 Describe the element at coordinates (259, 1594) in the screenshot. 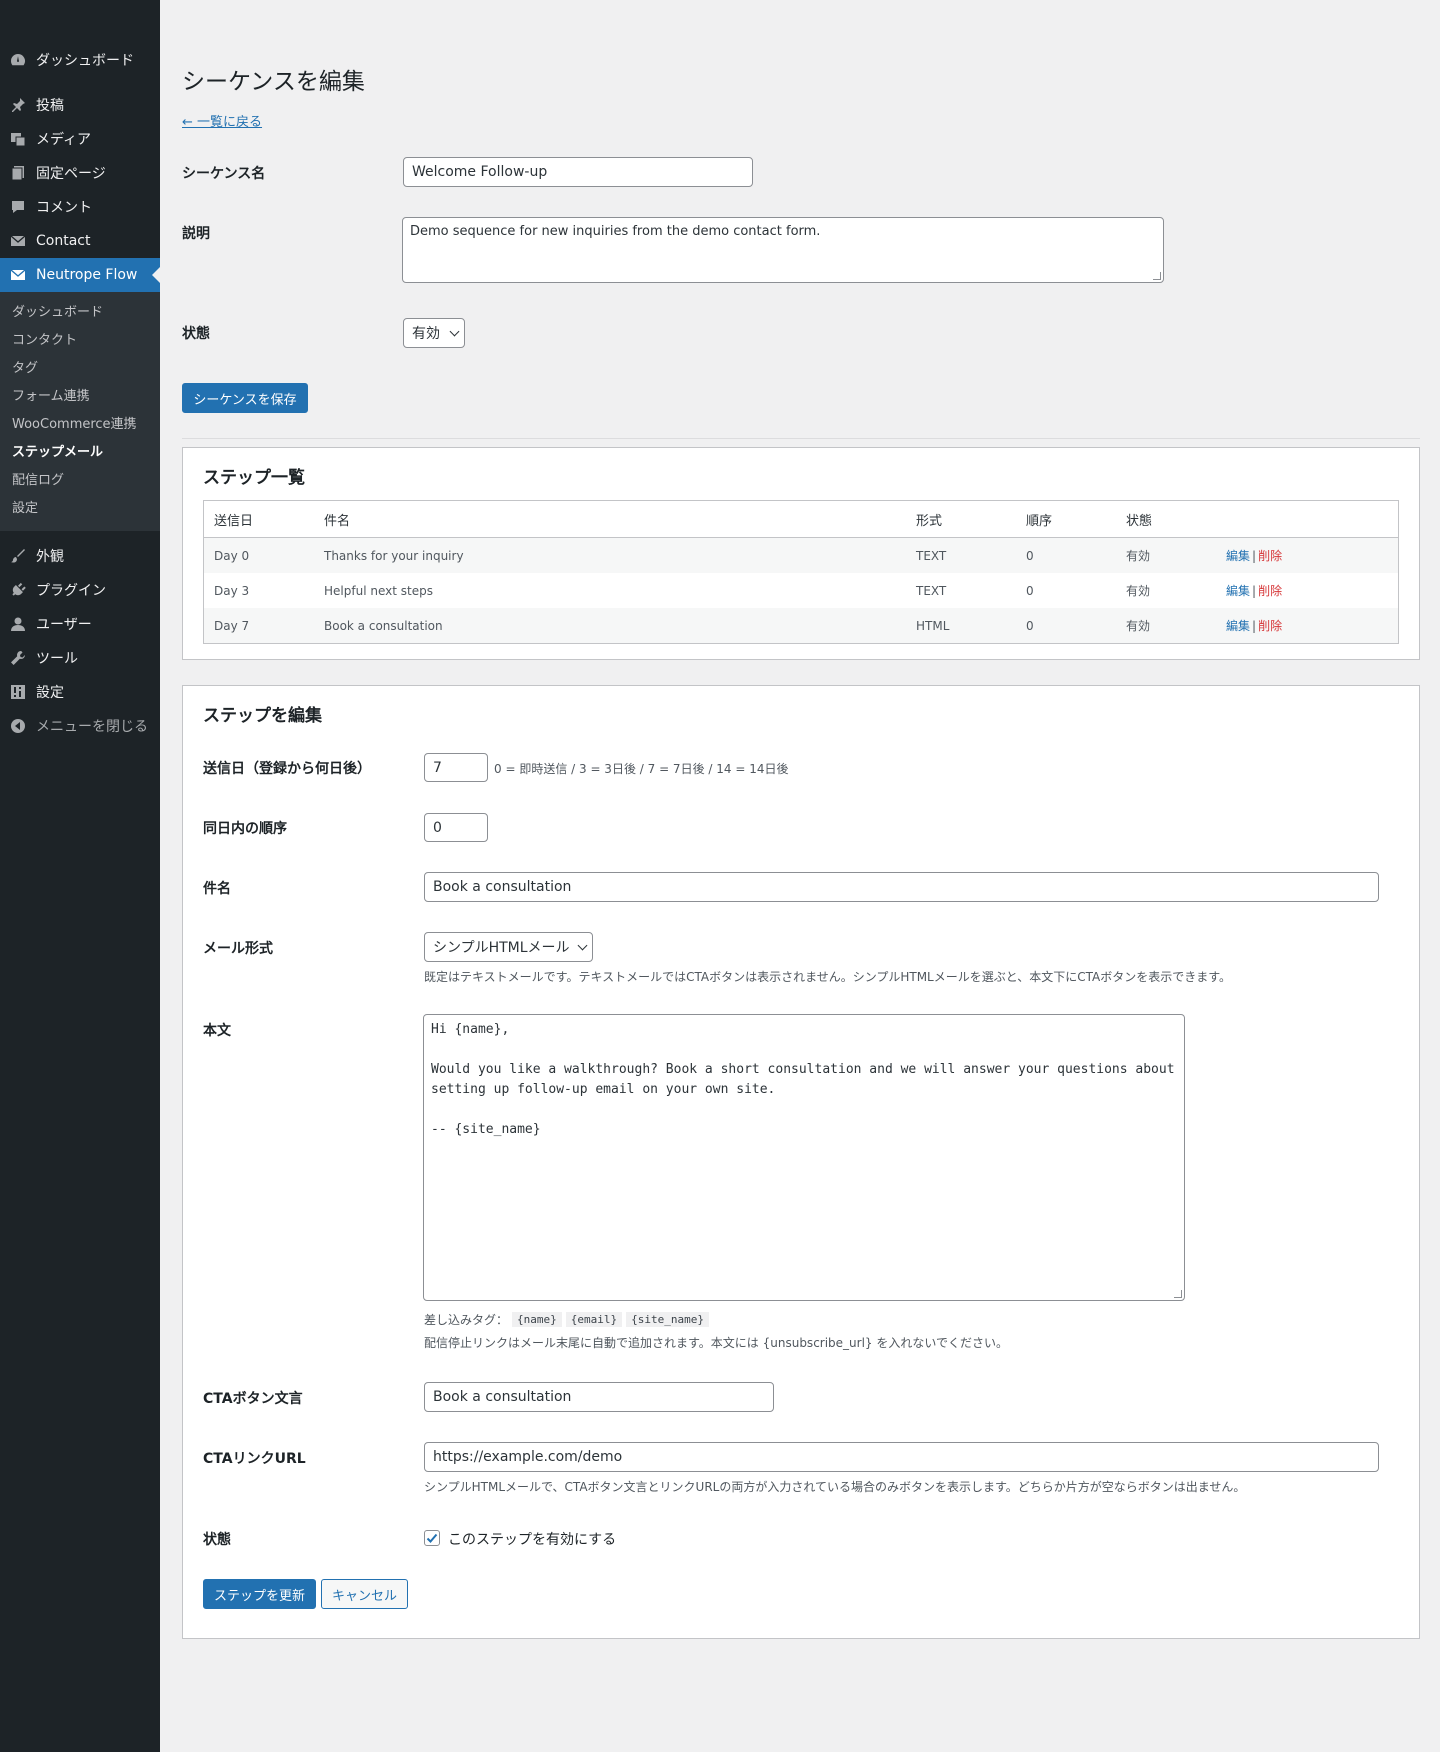

I see `update-step-button: ステップを更新` at that location.